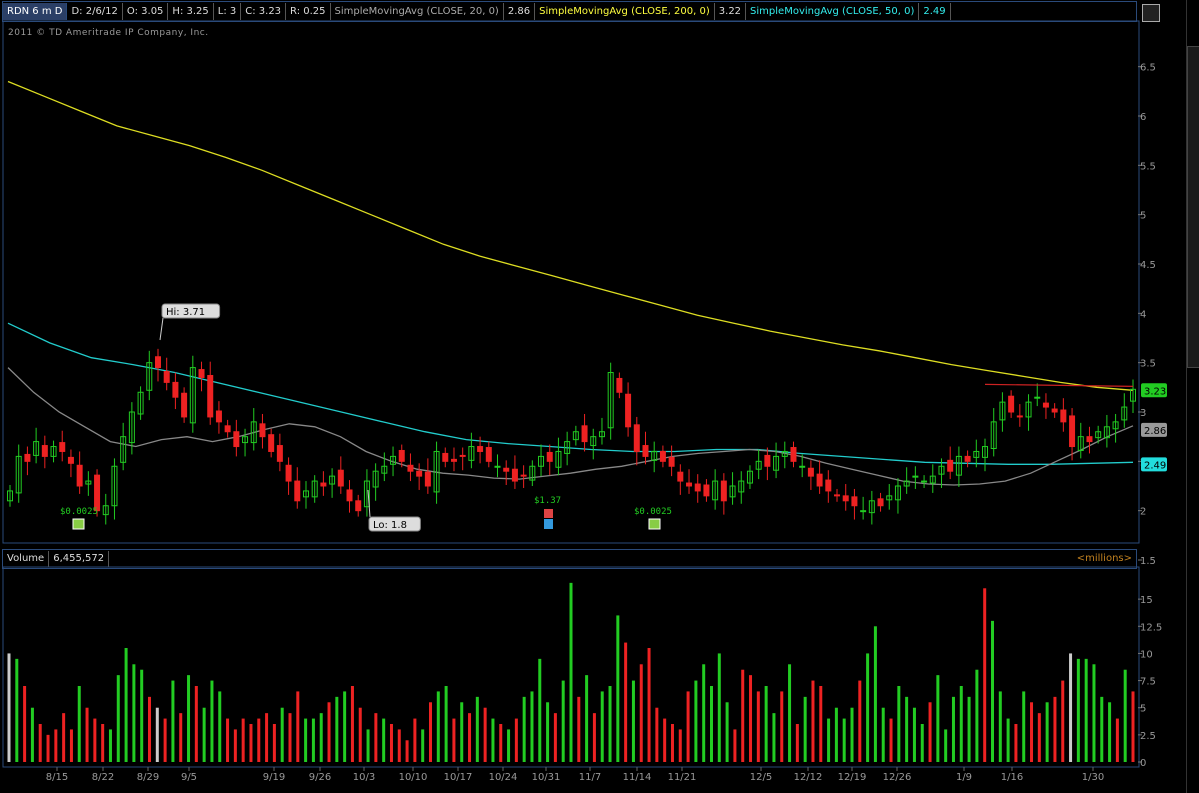 Image resolution: width=1199 pixels, height=793 pixels. Describe the element at coordinates (1143, 314) in the screenshot. I see `price-tick-label: 4` at that location.